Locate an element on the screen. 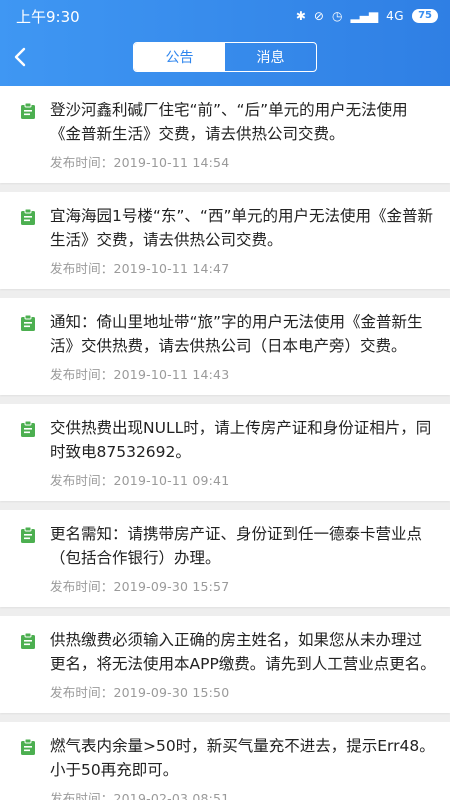 The image size is (450, 800). status-bar: 上午9:30 ✱ ⊘ ◷ ▂▄▆ 4G 75 is located at coordinates (225, 16).